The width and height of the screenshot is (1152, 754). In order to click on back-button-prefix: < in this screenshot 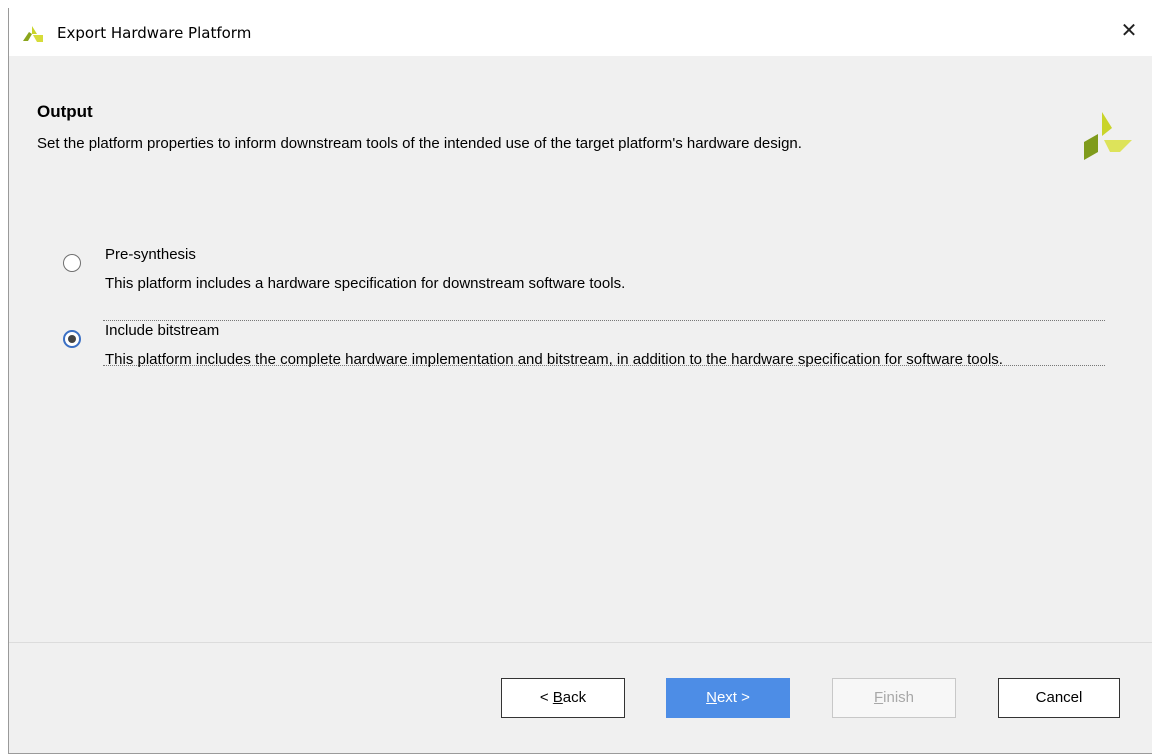, I will do `click(546, 697)`.